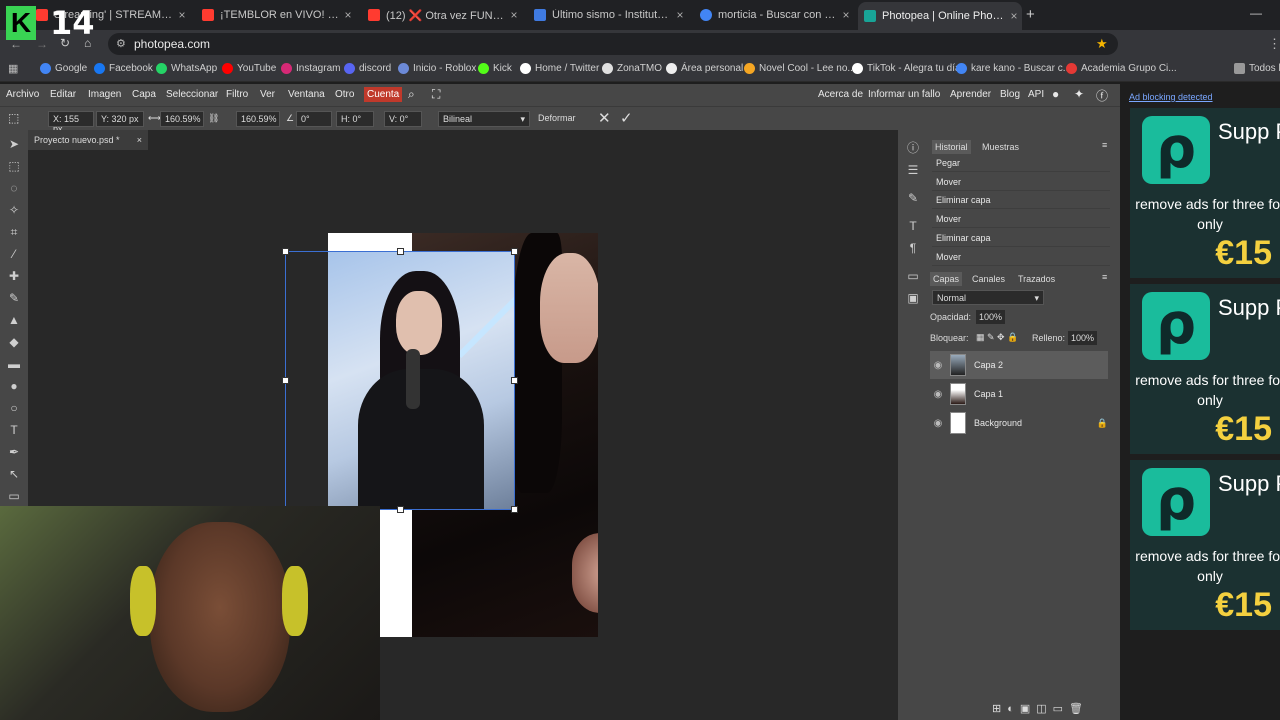 The width and height of the screenshot is (1280, 720). What do you see at coordinates (437, 68) in the screenshot?
I see `bookmark-roblox: Inicio - Roblox` at bounding box center [437, 68].